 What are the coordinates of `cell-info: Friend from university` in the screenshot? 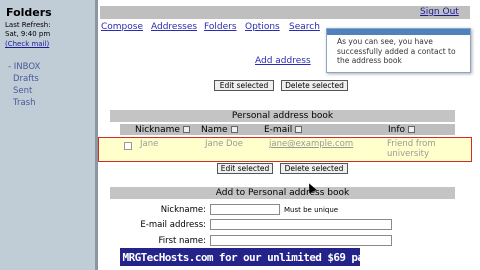 It's located at (411, 149).